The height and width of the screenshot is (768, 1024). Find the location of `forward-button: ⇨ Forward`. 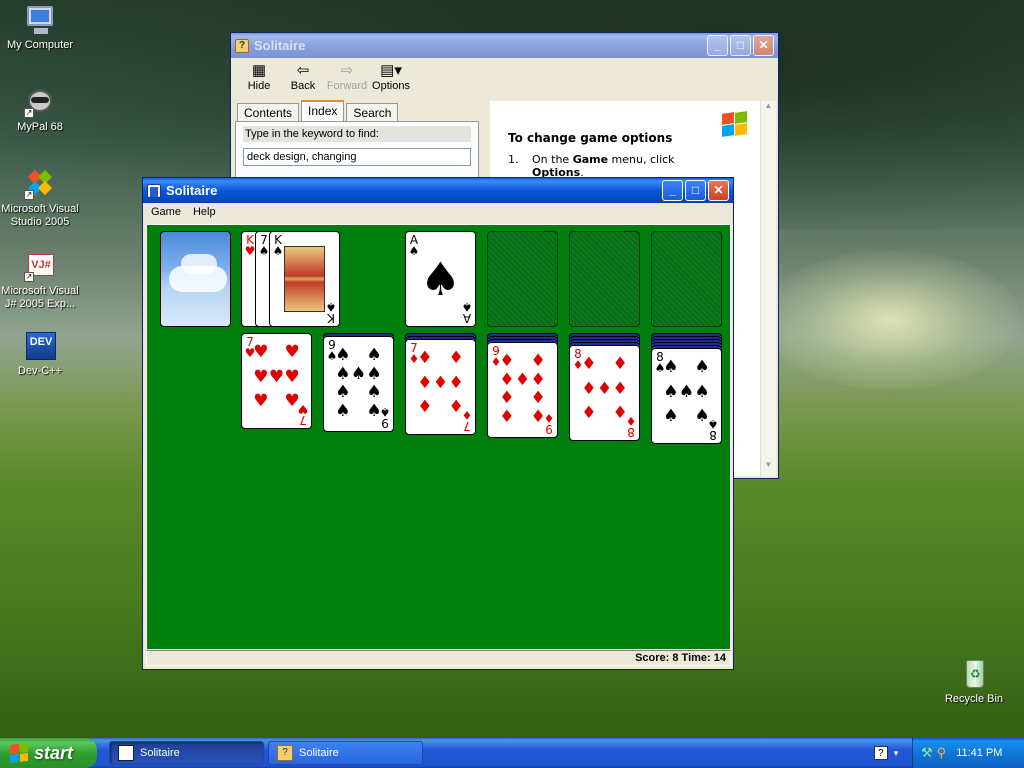

forward-button: ⇨ Forward is located at coordinates (347, 78).